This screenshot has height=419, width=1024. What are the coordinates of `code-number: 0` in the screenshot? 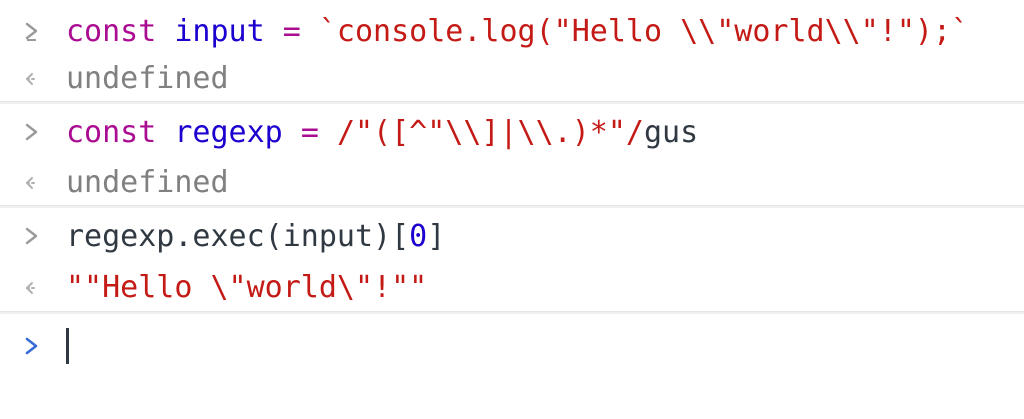 It's located at (418, 236).